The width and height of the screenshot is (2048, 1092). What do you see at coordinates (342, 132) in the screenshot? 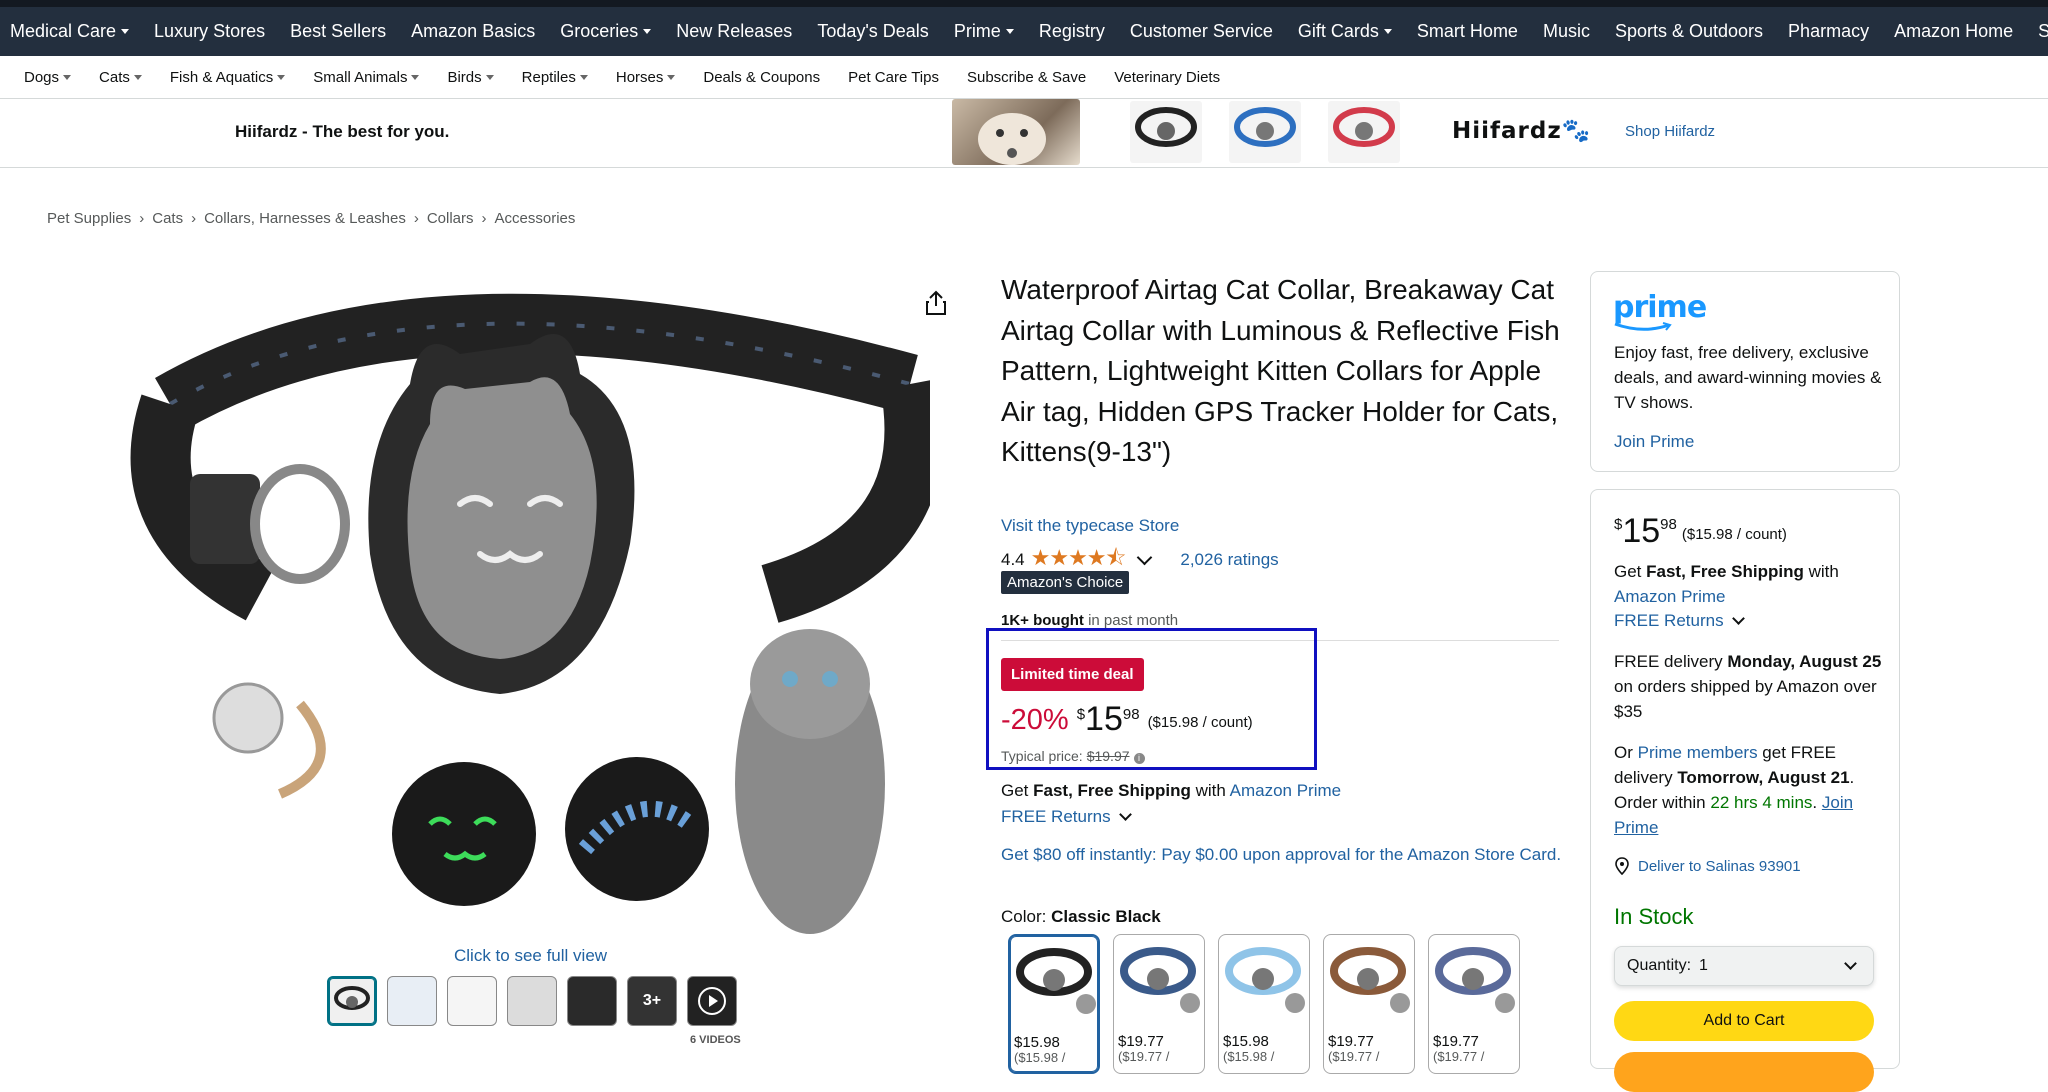
I see `brand-tagline: Hiifardz - The best for you.` at bounding box center [342, 132].